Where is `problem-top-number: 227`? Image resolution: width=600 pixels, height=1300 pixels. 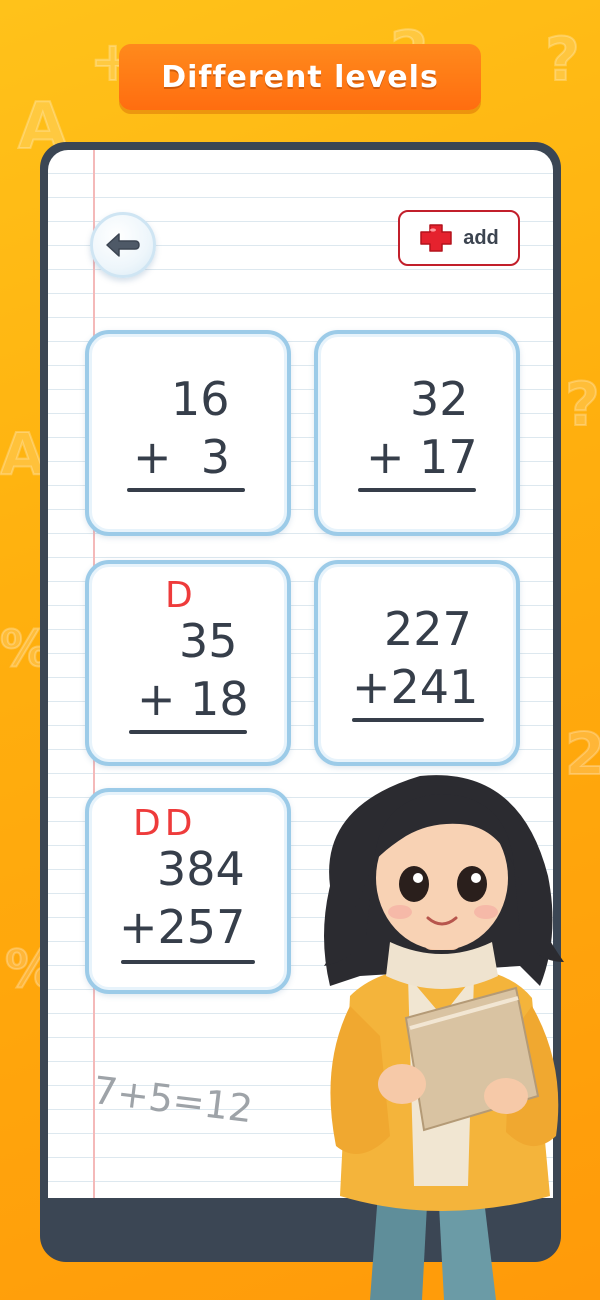 problem-top-number: 227 is located at coordinates (428, 629).